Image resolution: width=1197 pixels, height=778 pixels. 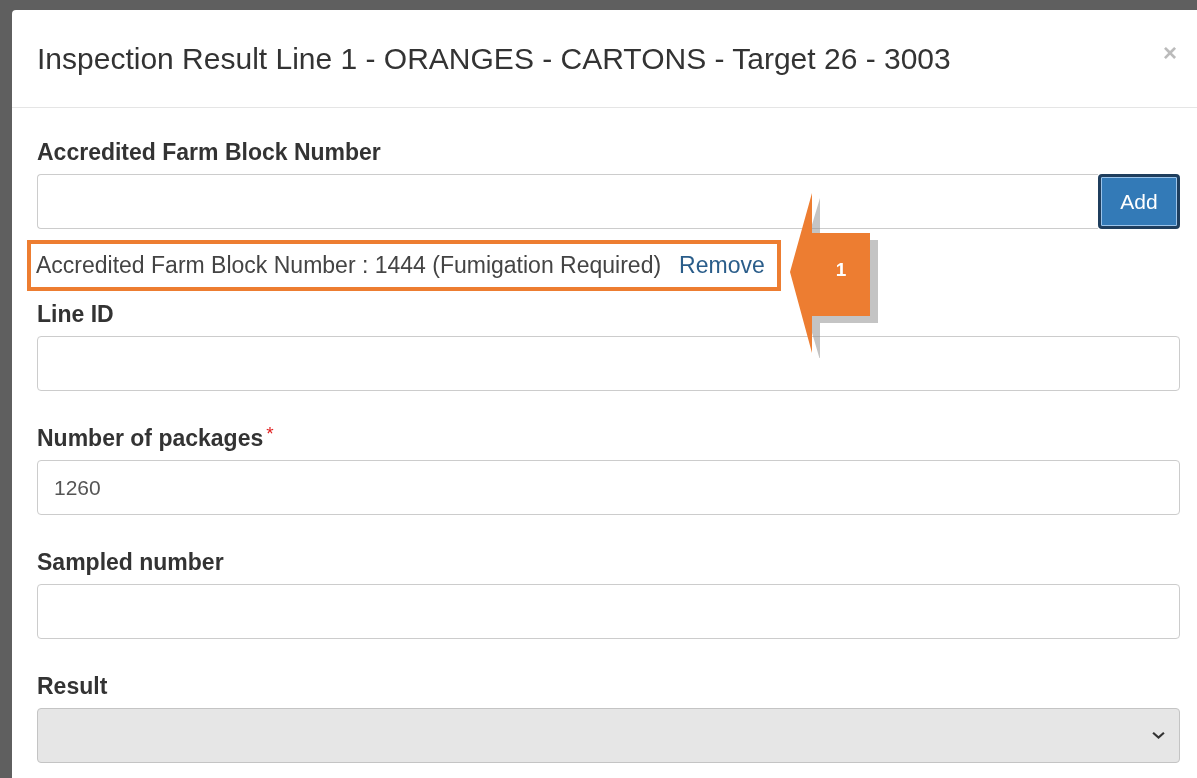 I want to click on caret-icon, so click(x=1158, y=735).